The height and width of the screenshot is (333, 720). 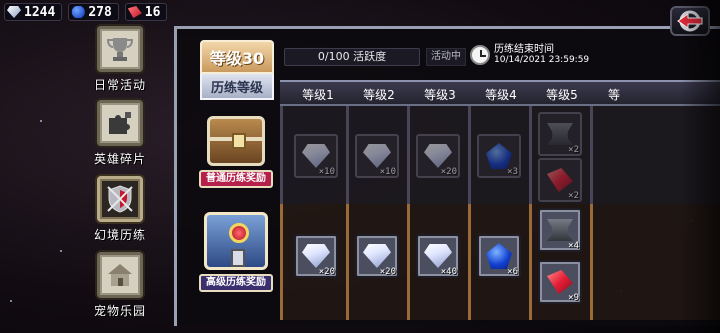 I want to click on activity-status: 活动中, so click(x=446, y=57).